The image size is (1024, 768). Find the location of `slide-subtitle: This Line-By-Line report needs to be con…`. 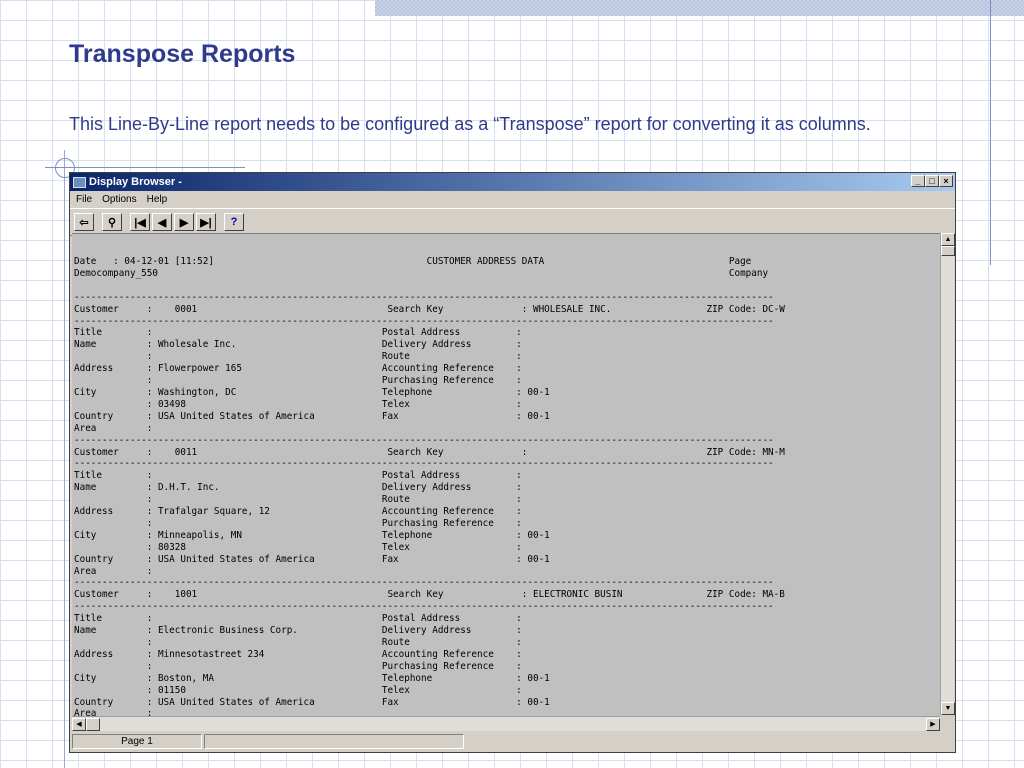

slide-subtitle: This Line-By-Line report needs to be con… is located at coordinates (470, 124).